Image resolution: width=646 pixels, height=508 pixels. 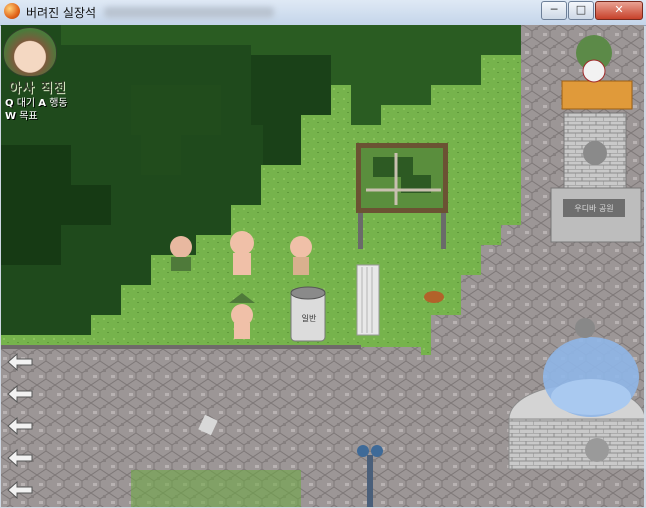 I want to click on action-label: 행동, so click(x=58, y=103).